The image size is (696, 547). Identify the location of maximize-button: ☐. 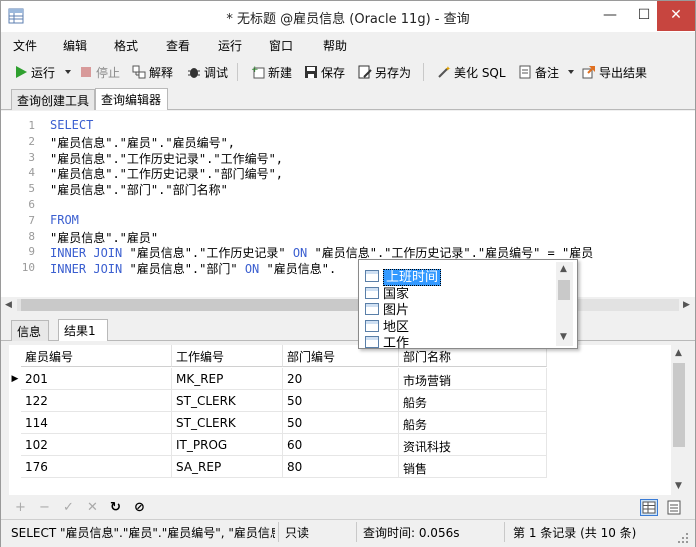
(644, 16).